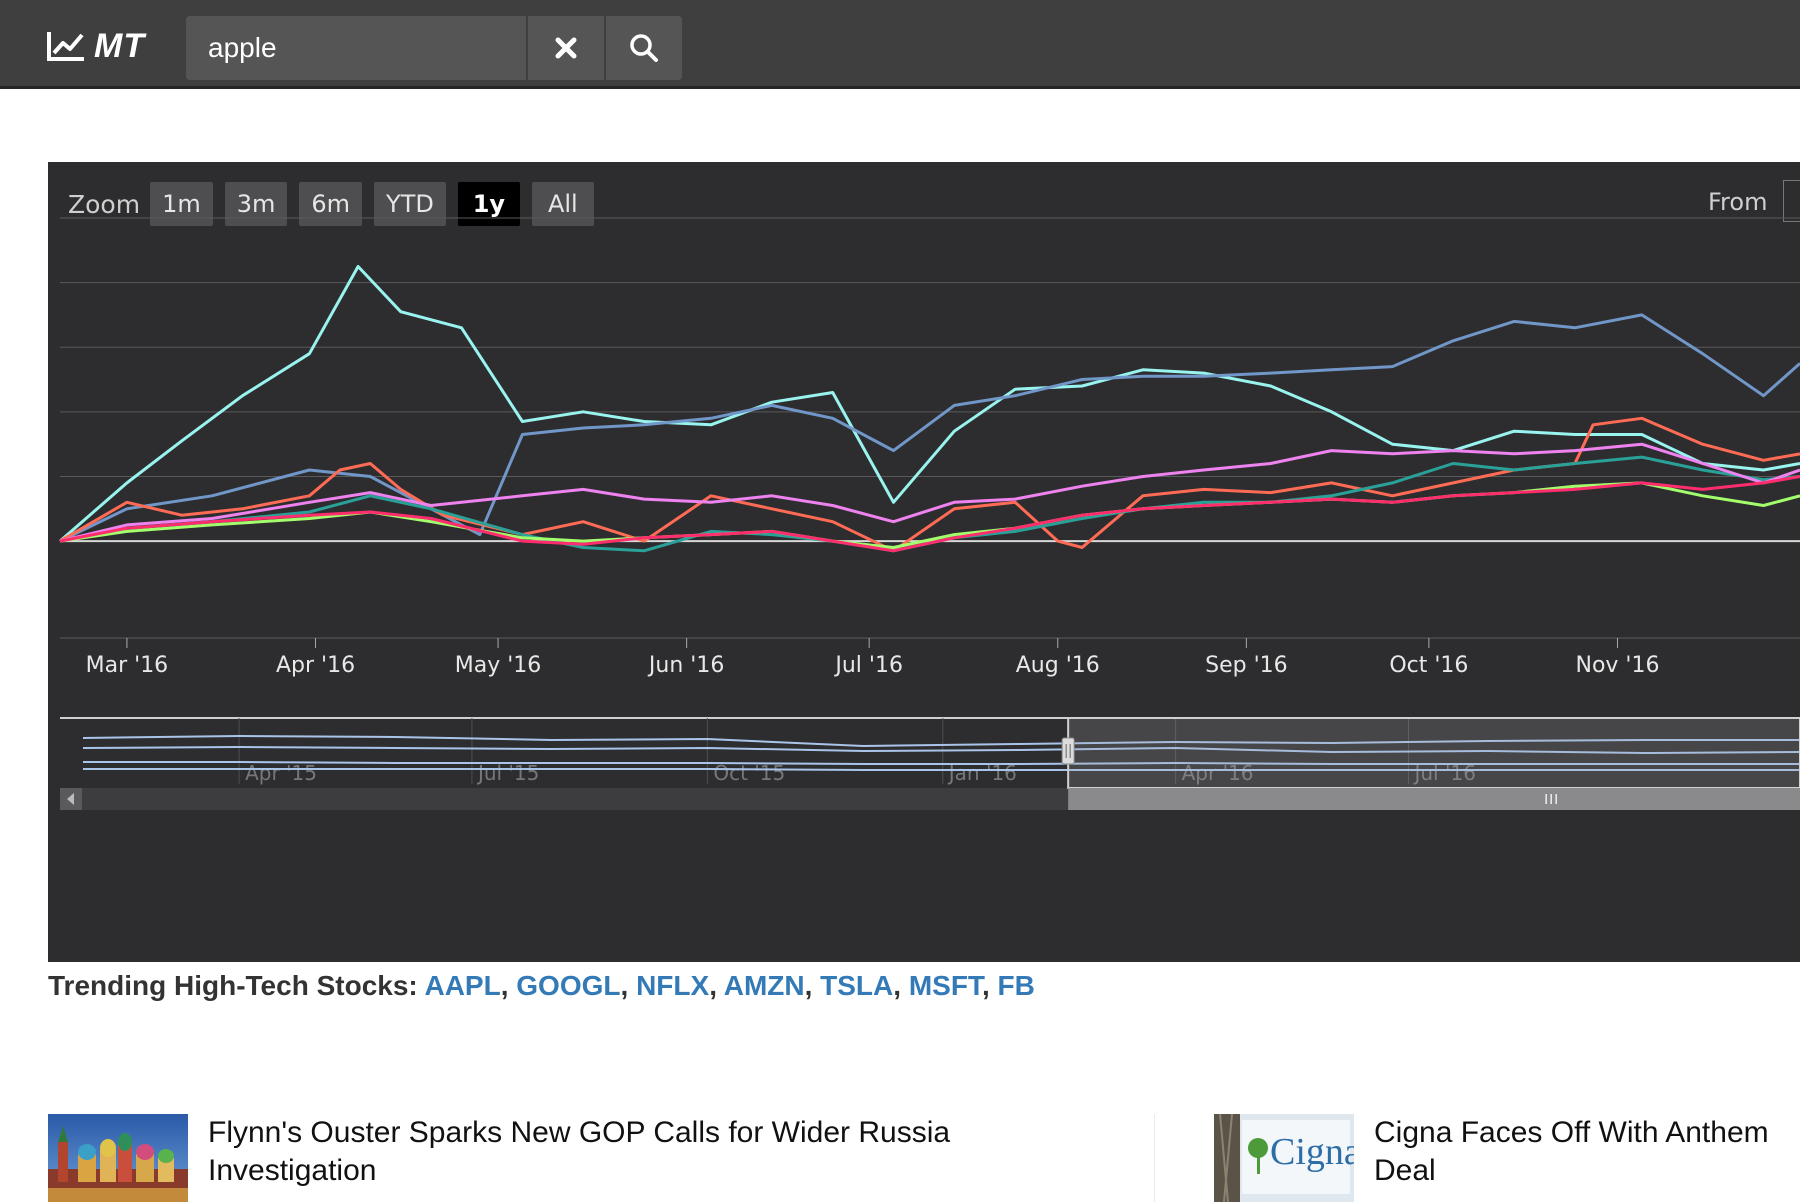 Image resolution: width=1800 pixels, height=1202 pixels. I want to click on trending-label: Trending High-Tech Stocks:, so click(233, 985).